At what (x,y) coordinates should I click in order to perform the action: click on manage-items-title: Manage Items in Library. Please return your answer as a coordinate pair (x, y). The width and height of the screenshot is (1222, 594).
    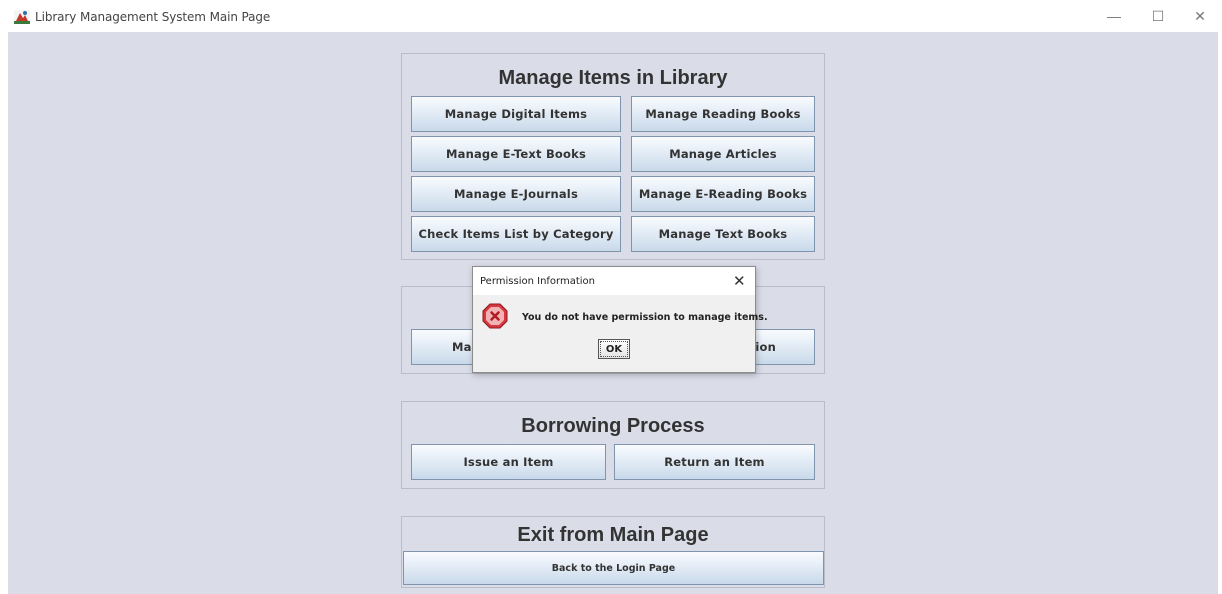
    Looking at the image, I should click on (613, 78).